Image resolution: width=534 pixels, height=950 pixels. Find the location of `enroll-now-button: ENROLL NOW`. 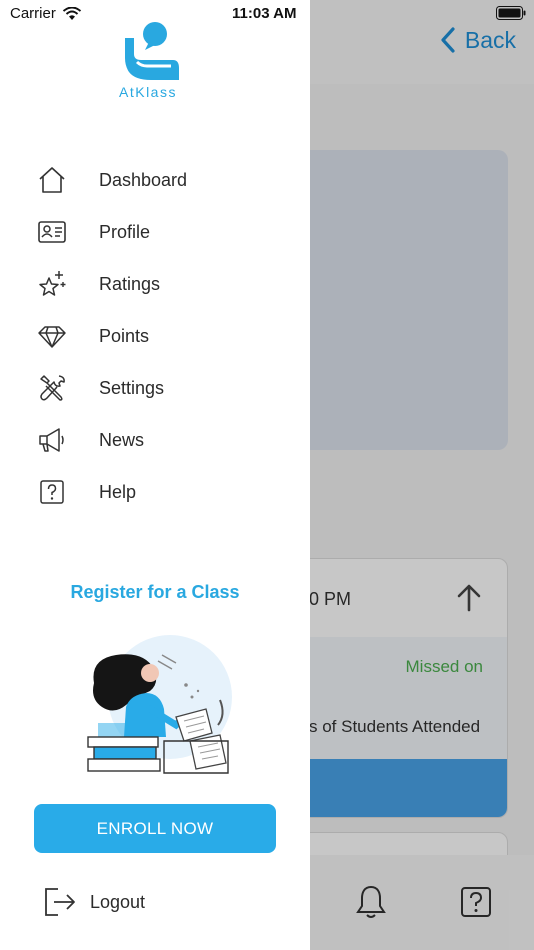

enroll-now-button: ENROLL NOW is located at coordinates (155, 828).